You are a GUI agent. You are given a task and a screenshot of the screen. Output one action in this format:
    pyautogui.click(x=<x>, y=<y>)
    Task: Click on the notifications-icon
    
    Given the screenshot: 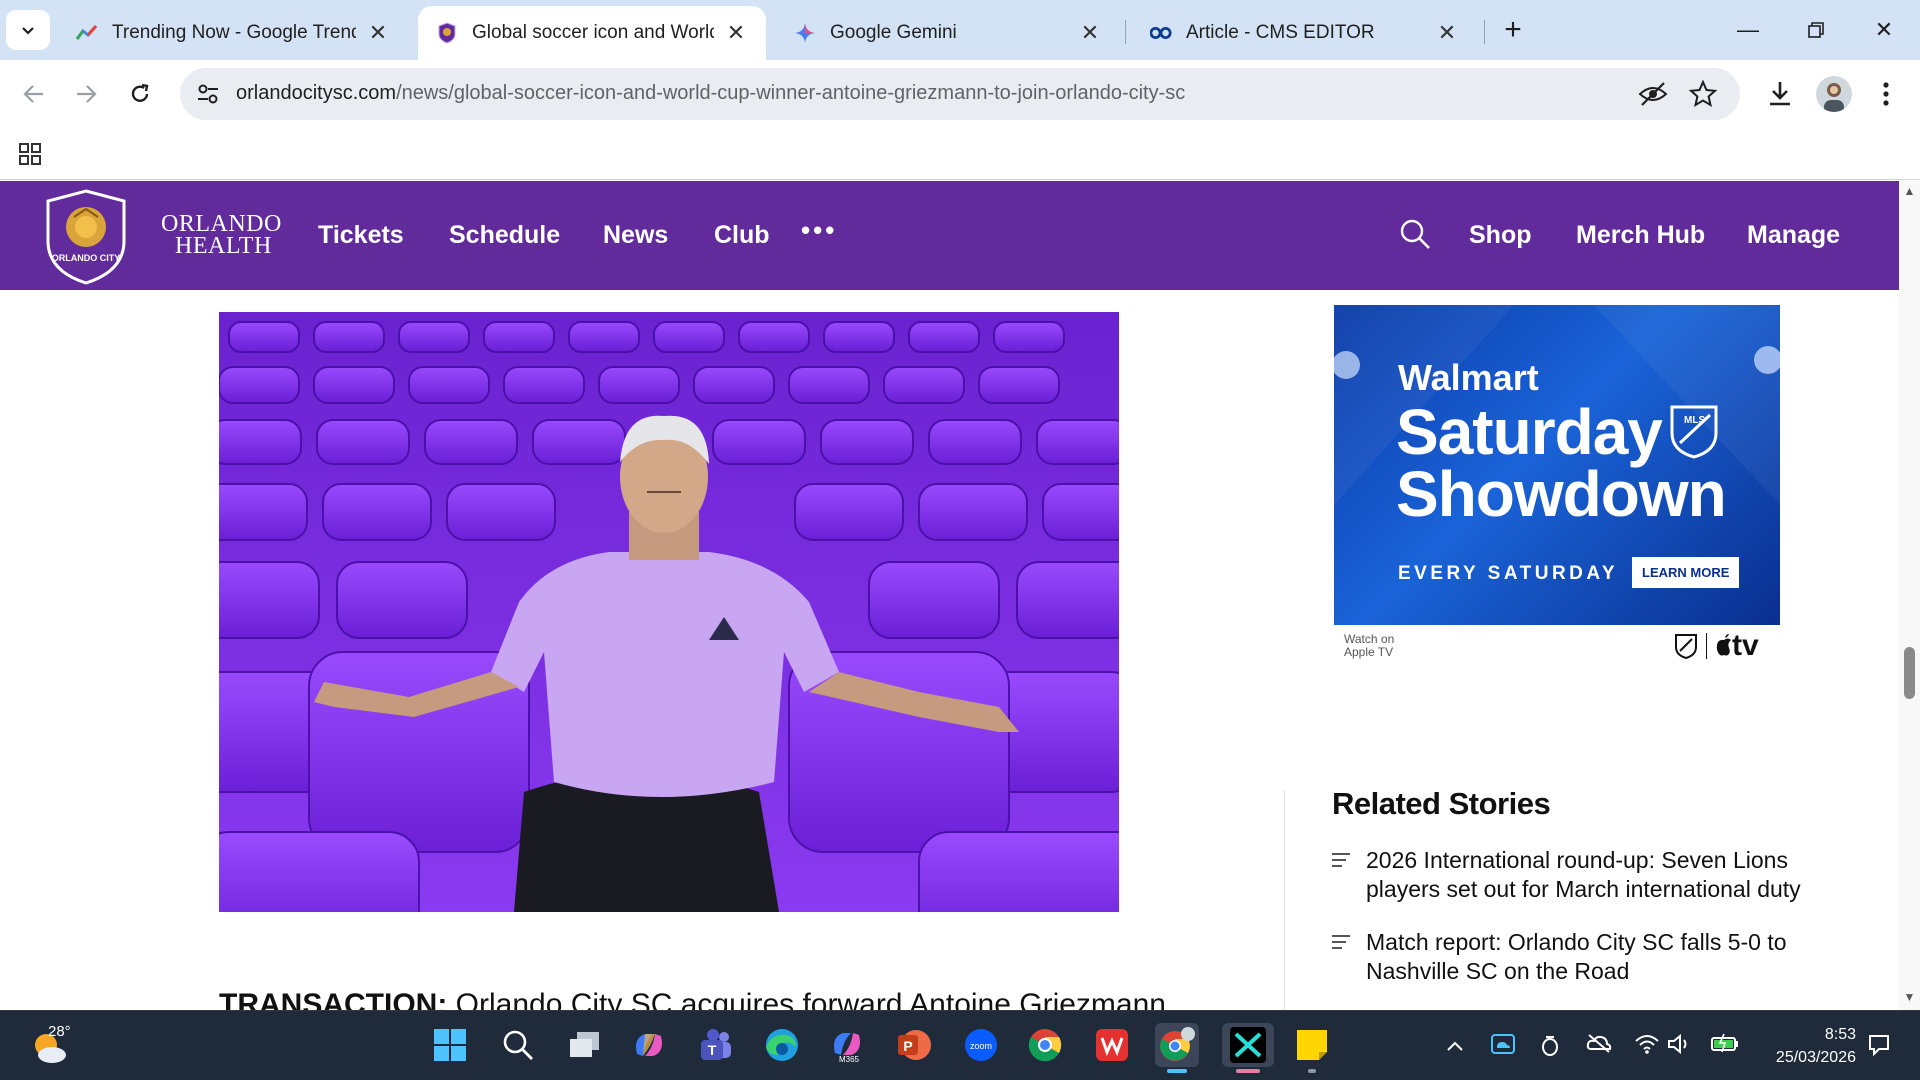 What is the action you would take?
    pyautogui.click(x=1879, y=1046)
    